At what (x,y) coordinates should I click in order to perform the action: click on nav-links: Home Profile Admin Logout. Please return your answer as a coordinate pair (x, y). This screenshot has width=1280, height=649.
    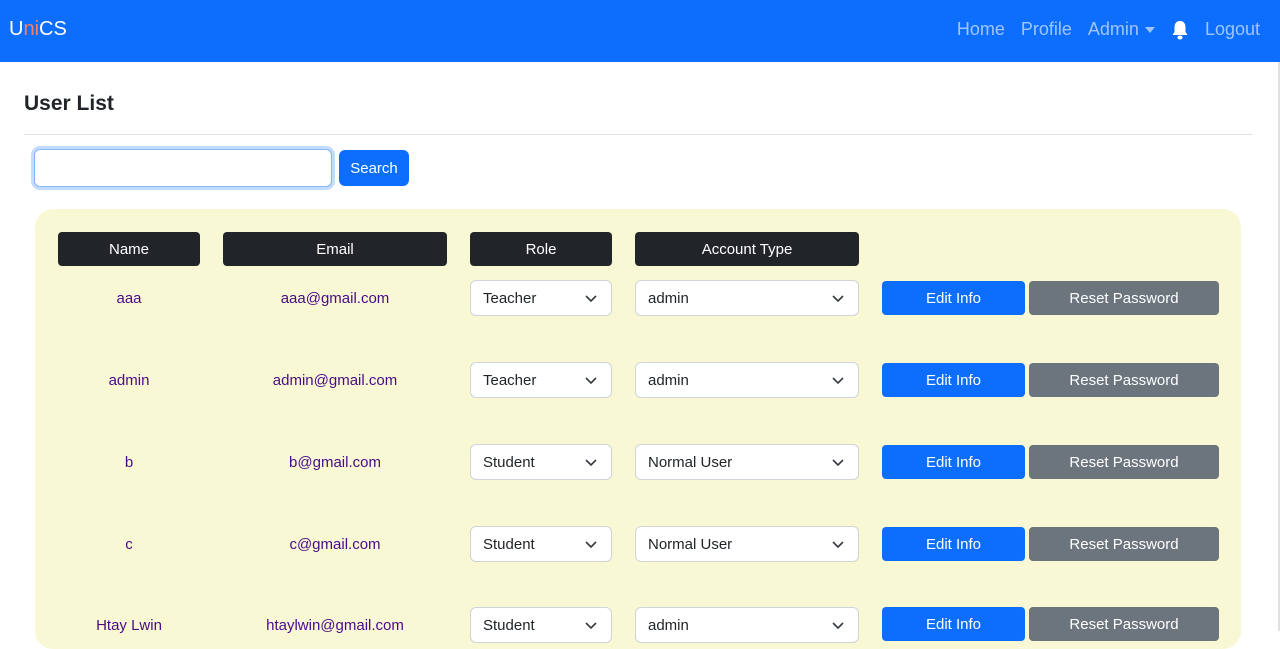
    Looking at the image, I should click on (1108, 29).